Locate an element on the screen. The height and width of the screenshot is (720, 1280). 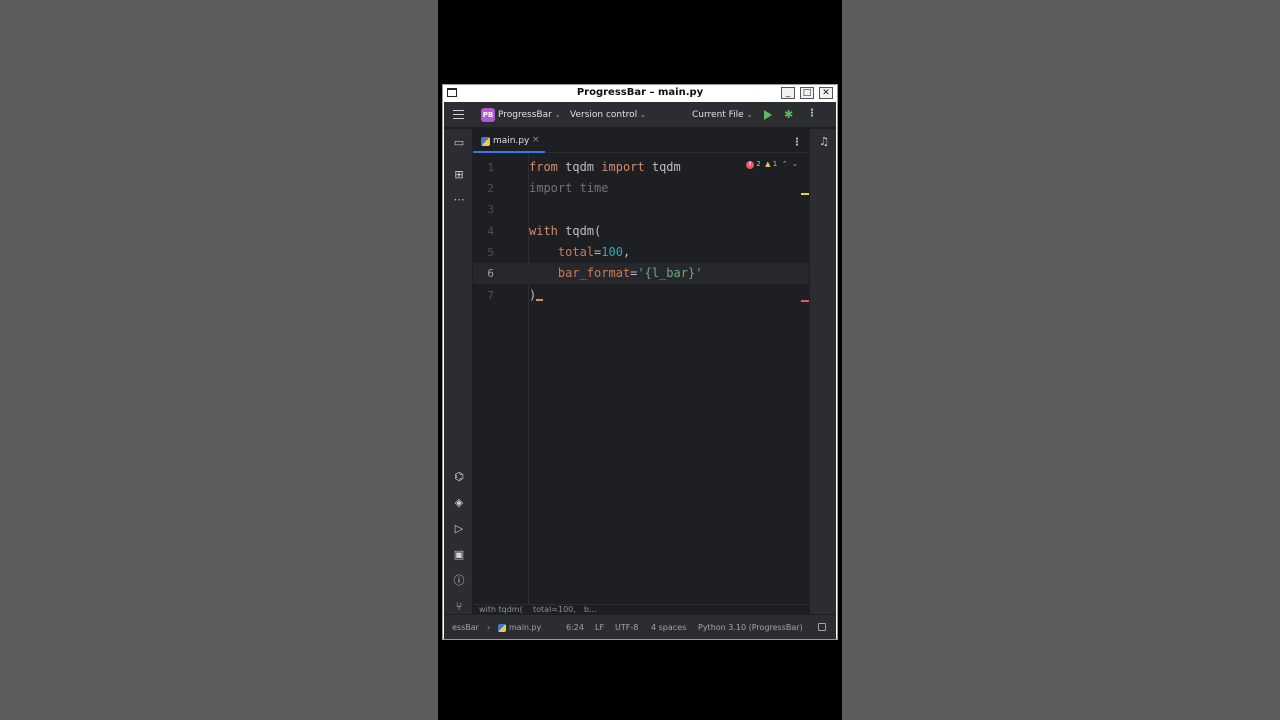
debug-icon: ✱ is located at coordinates (788, 114).